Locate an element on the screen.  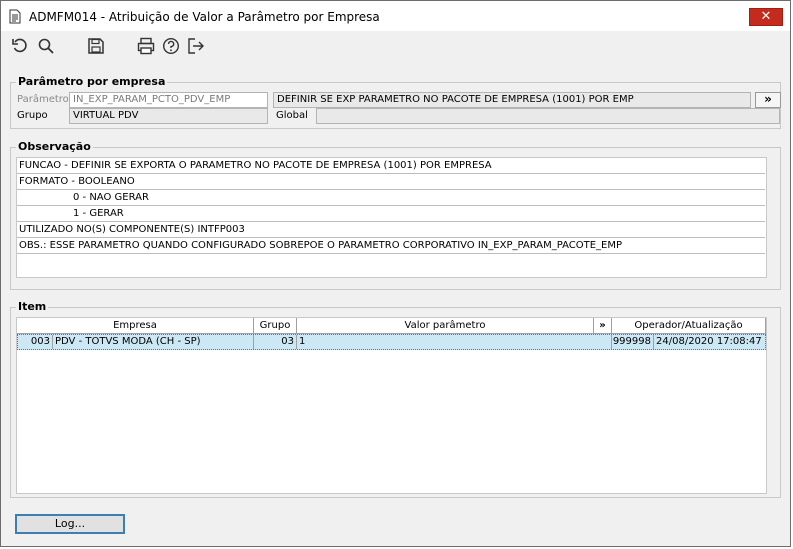
observacao-line: 1 - GERAR is located at coordinates (391, 214).